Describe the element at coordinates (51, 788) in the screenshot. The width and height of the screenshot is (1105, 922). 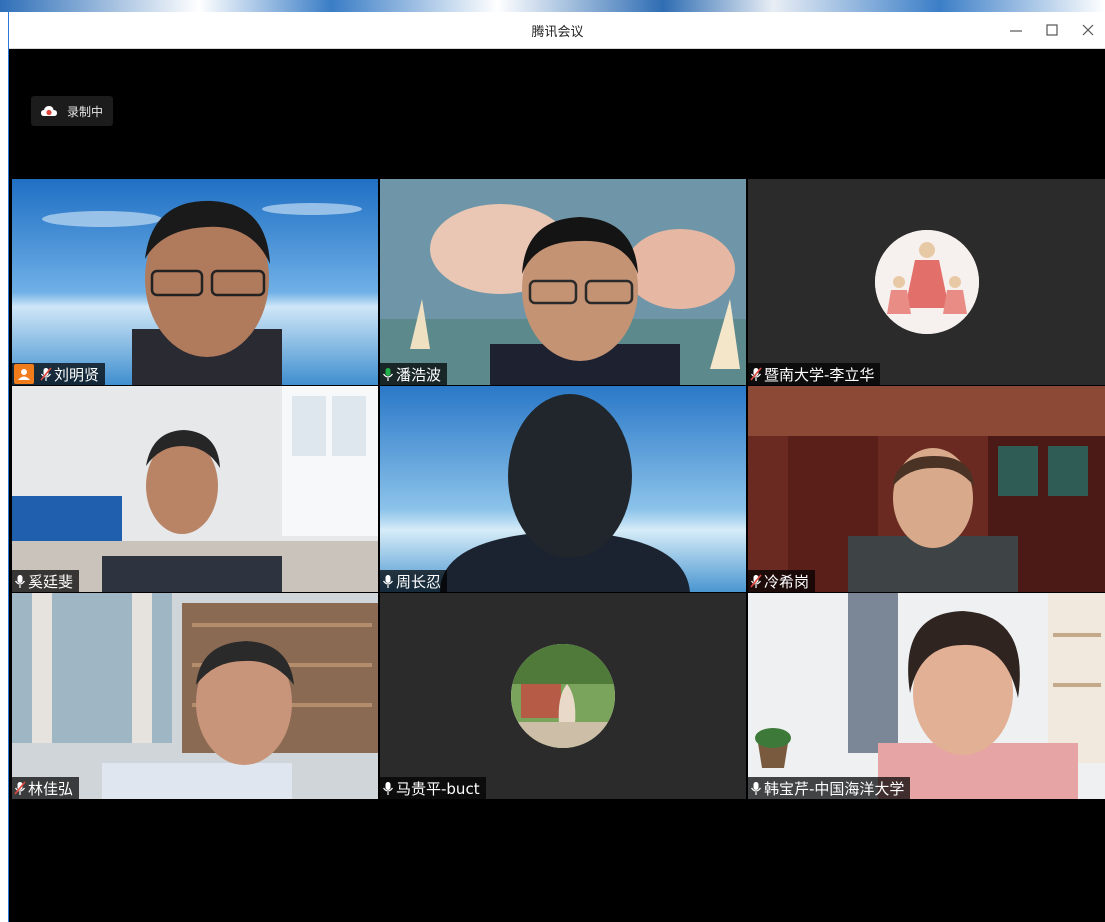
I see `participant-name: 林佳弘` at that location.